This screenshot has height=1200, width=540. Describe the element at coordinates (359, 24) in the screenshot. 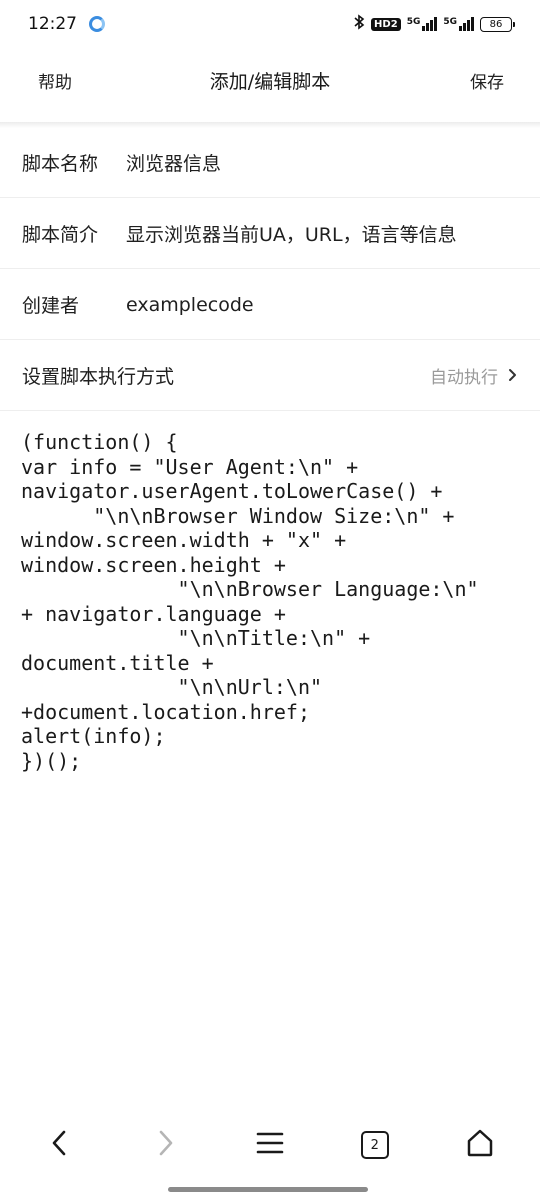

I see `bluetooth-icon` at that location.